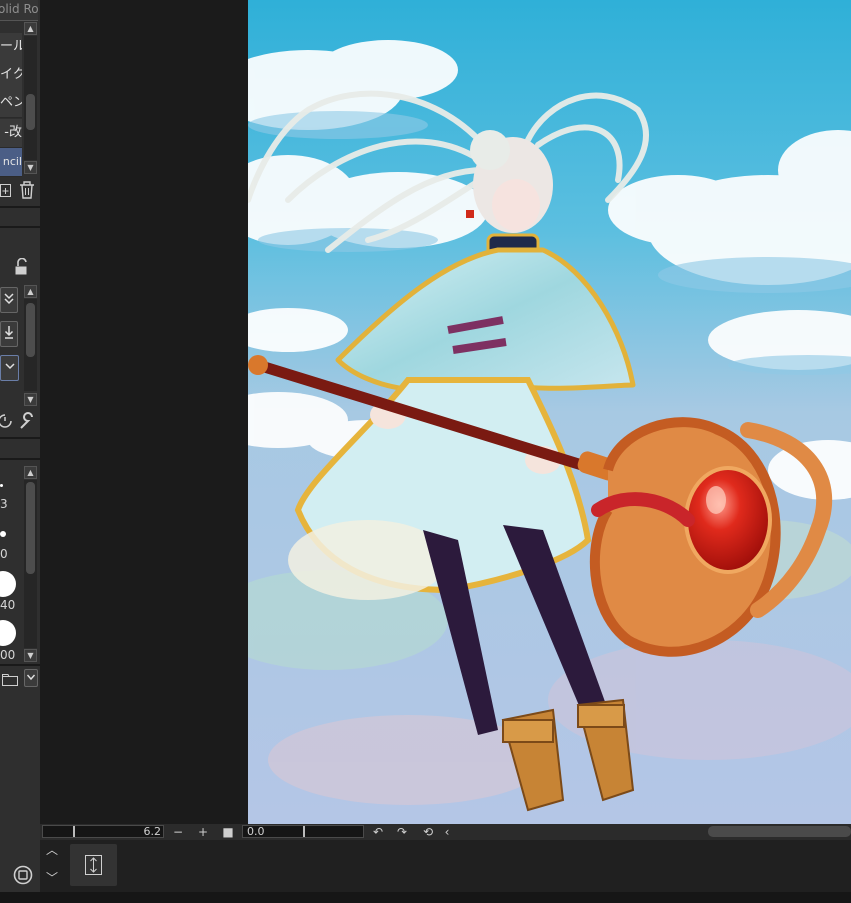 This screenshot has width=851, height=903. Describe the element at coordinates (7, 190) in the screenshot. I see `add-layer-icon` at that location.